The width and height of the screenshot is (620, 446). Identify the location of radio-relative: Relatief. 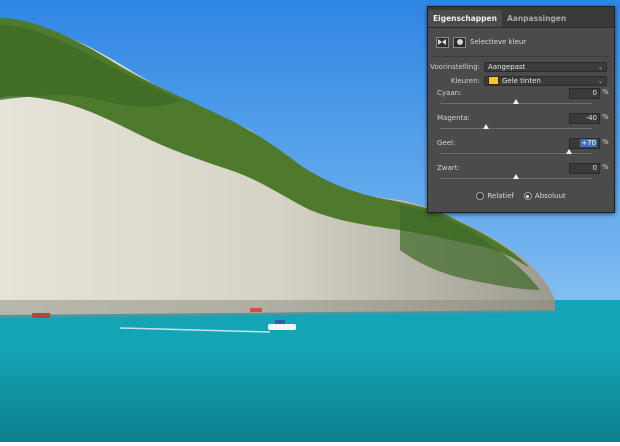
(495, 196).